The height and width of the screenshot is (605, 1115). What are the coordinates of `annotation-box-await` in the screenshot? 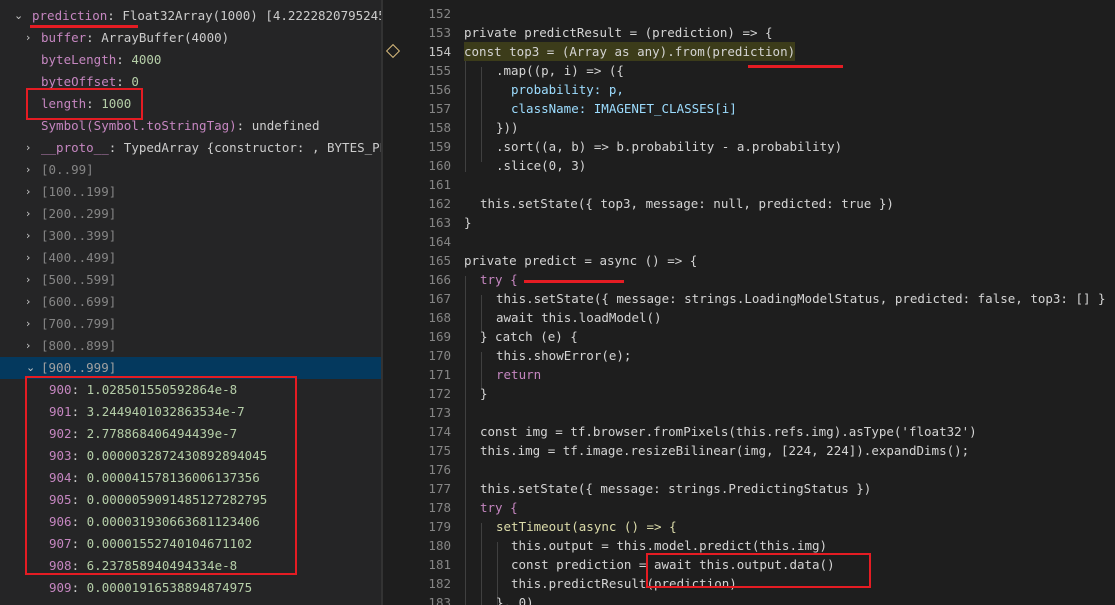 It's located at (758, 570).